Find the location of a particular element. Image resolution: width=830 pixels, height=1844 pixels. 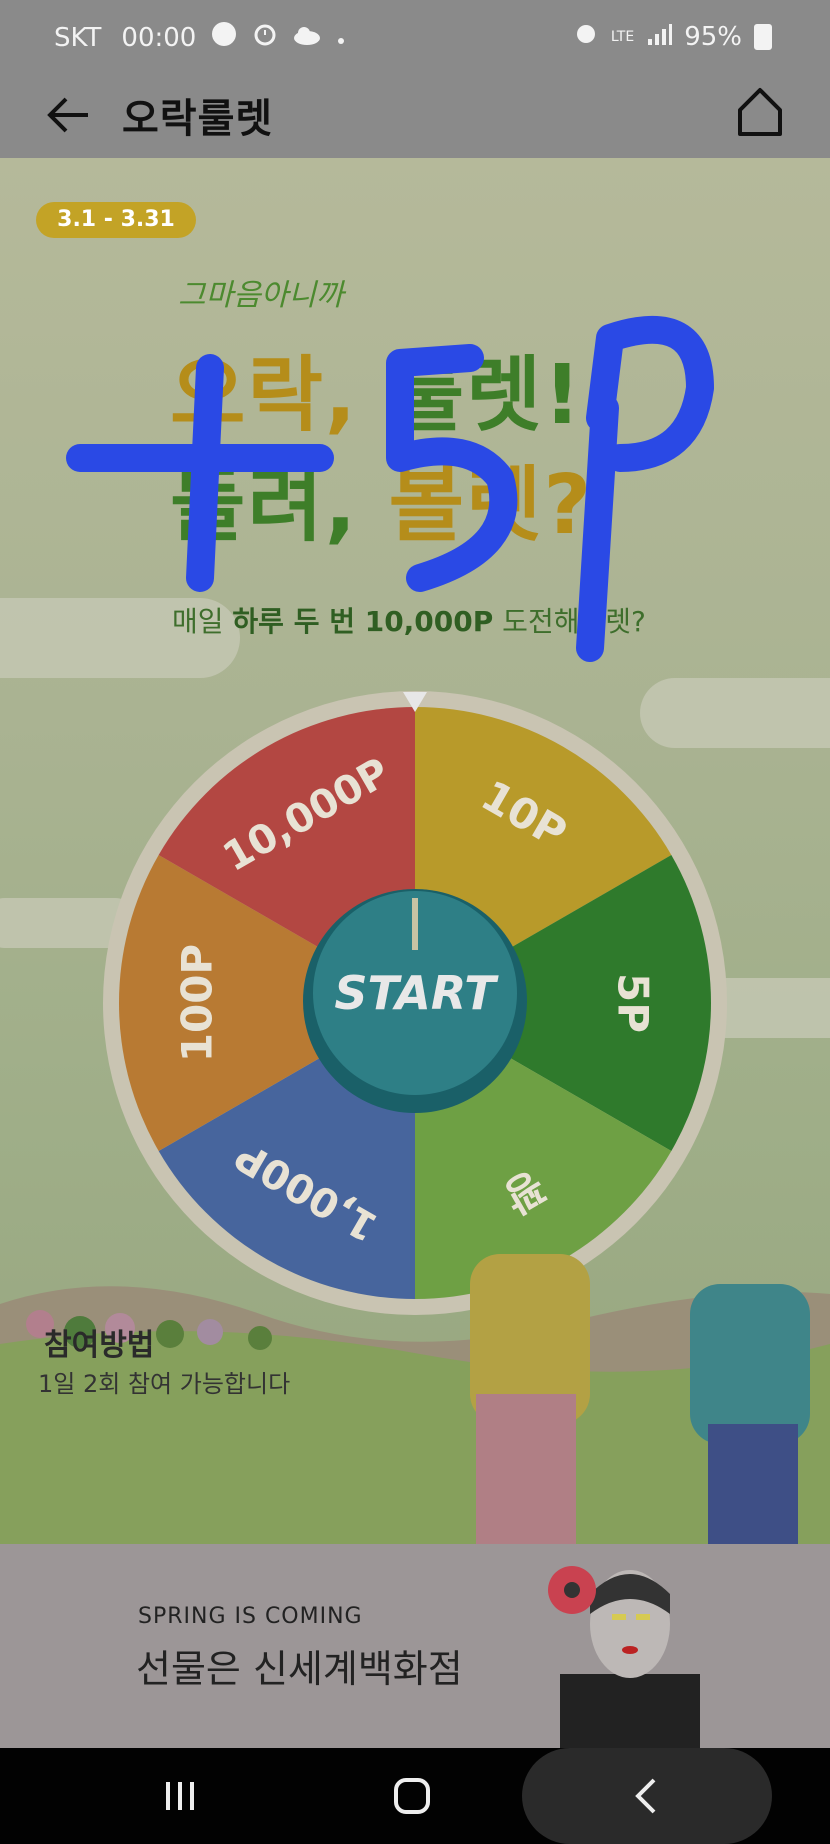

headline-line2: 돌려, 볼렛? is located at coordinates (381, 497).